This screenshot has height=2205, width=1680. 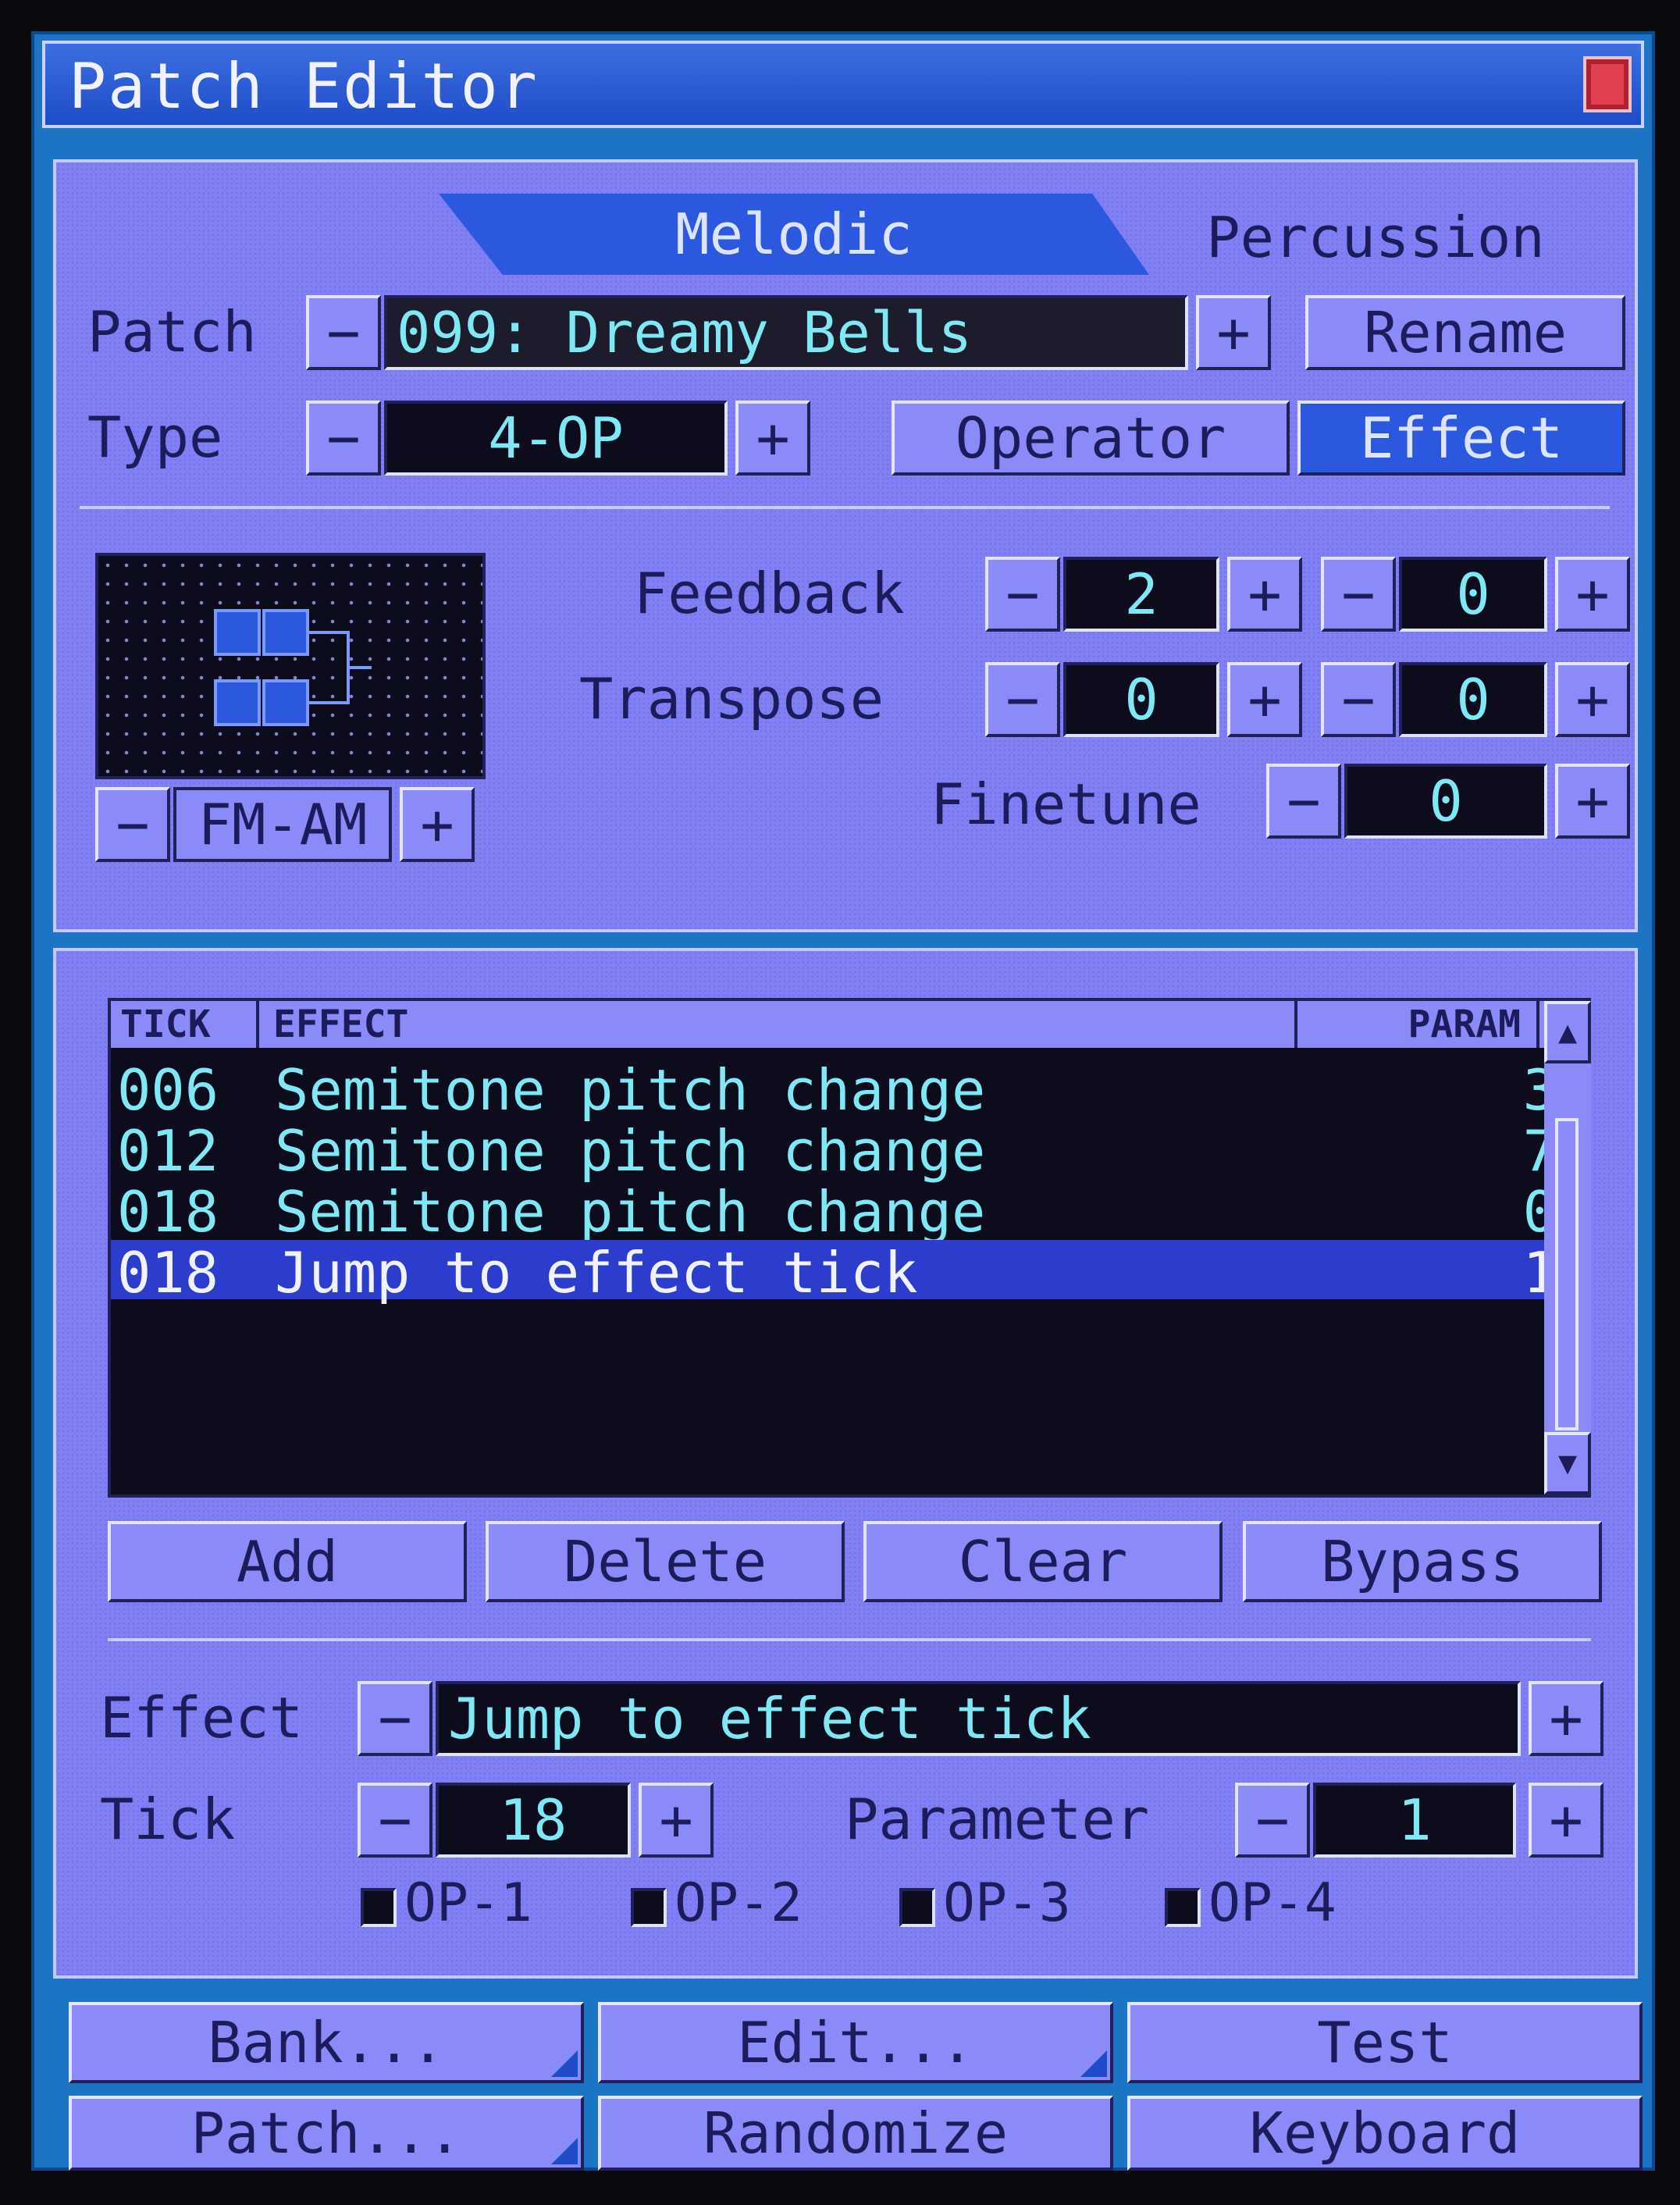 I want to click on effect-decrement-button: −, so click(x=395, y=1718).